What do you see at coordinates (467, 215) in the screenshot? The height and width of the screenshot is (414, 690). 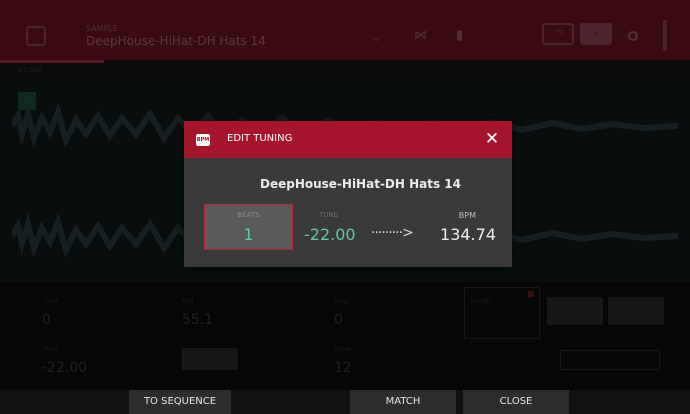 I see `bpm-label: BPM` at bounding box center [467, 215].